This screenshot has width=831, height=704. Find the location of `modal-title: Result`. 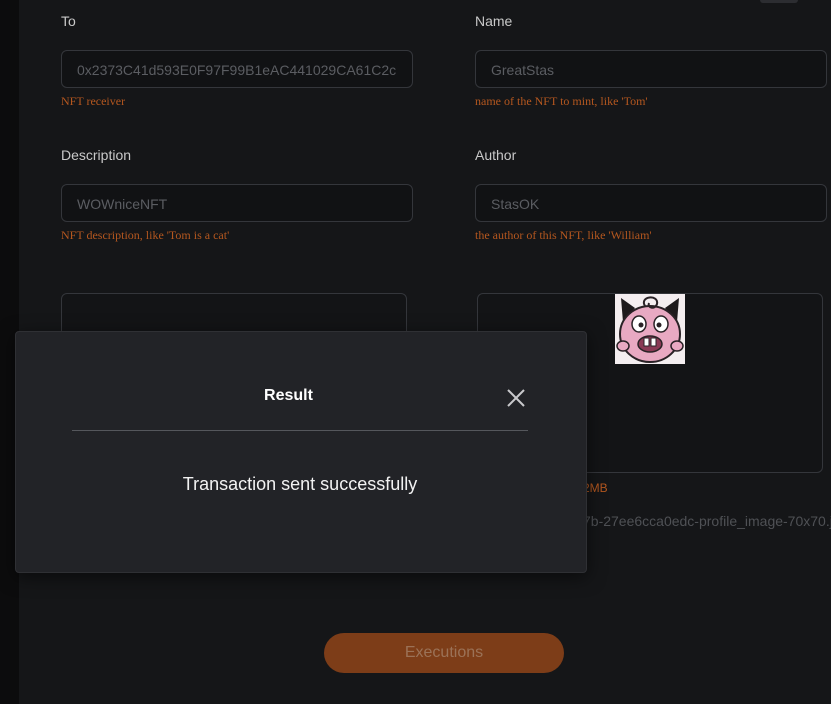

modal-title: Result is located at coordinates (288, 395).